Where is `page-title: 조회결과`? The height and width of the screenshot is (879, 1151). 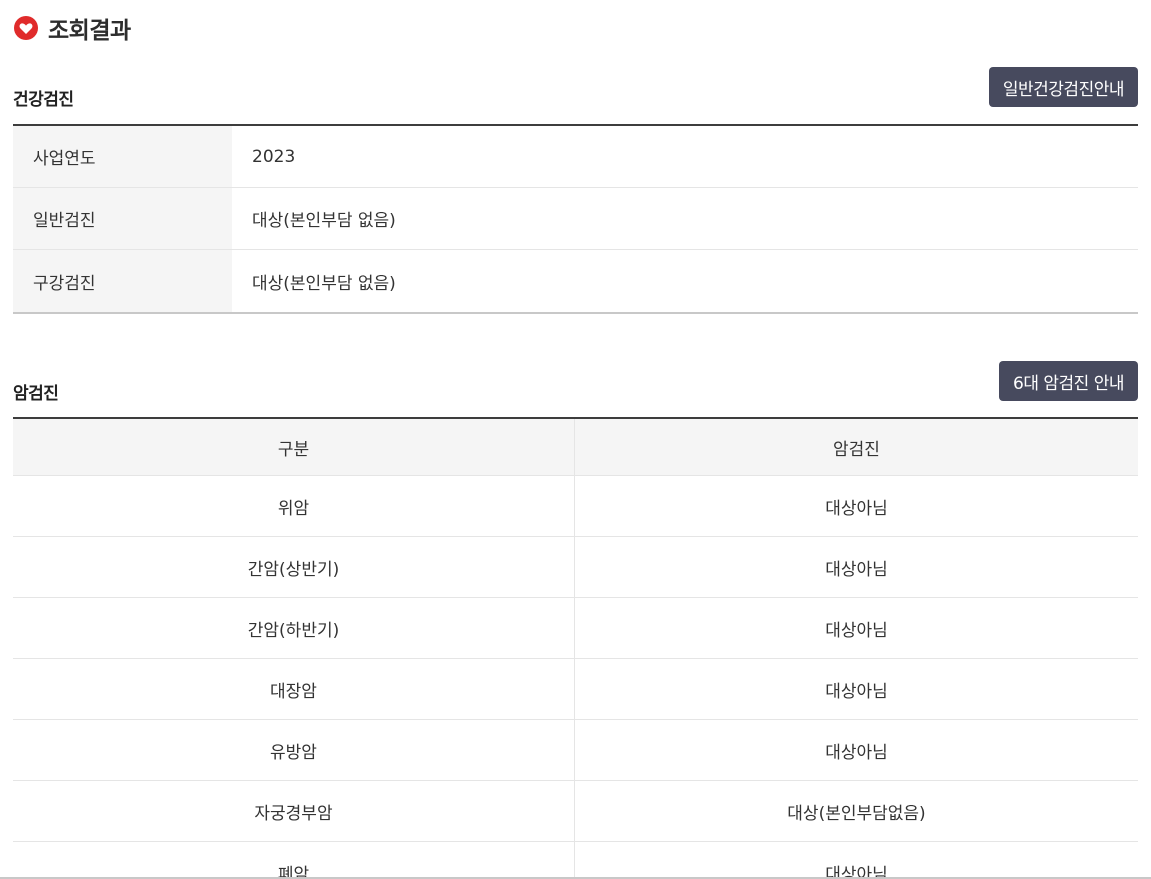 page-title: 조회결과 is located at coordinates (89, 31).